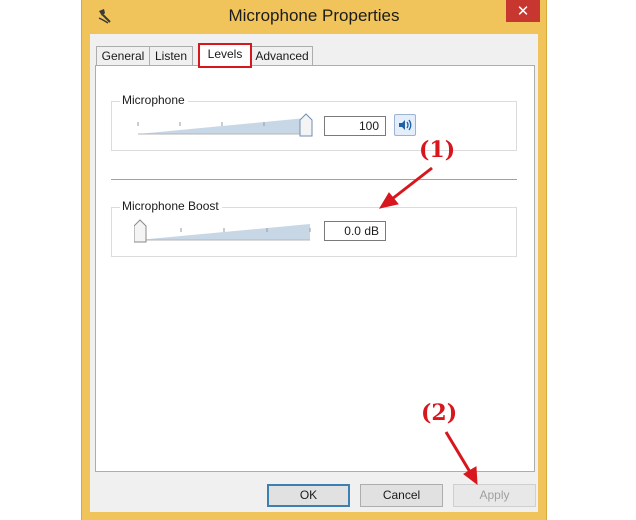 Image resolution: width=636 pixels, height=520 pixels. What do you see at coordinates (282, 56) in the screenshot?
I see `tab-advanced: Advanced` at bounding box center [282, 56].